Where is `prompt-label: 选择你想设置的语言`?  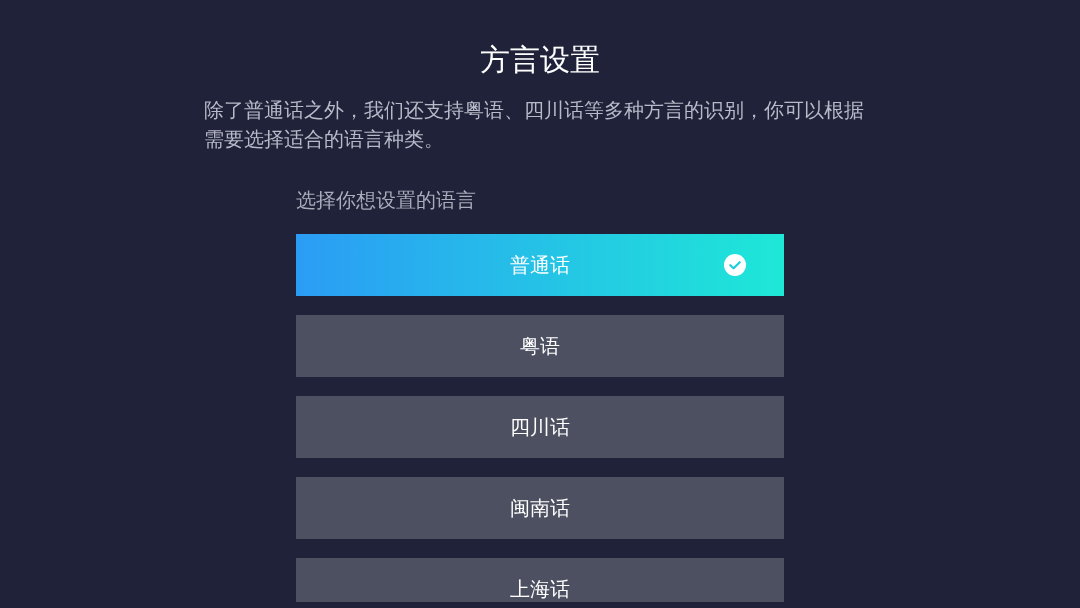
prompt-label: 选择你想设置的语言 is located at coordinates (386, 200).